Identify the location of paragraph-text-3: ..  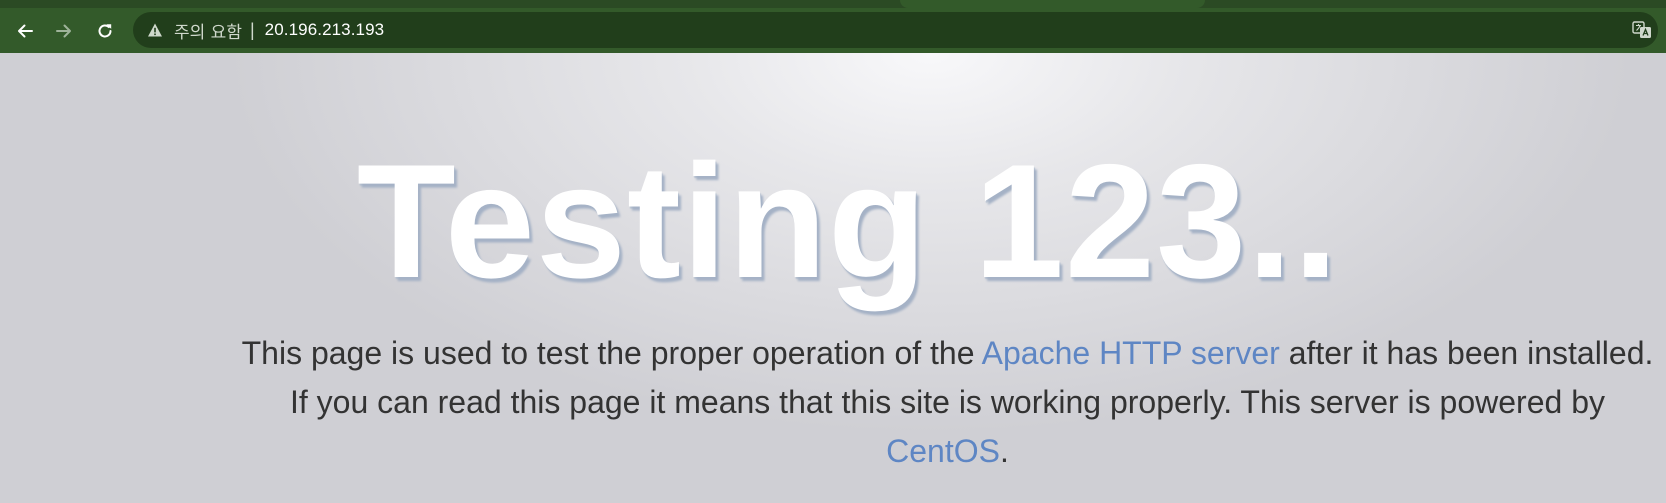
(1004, 451).